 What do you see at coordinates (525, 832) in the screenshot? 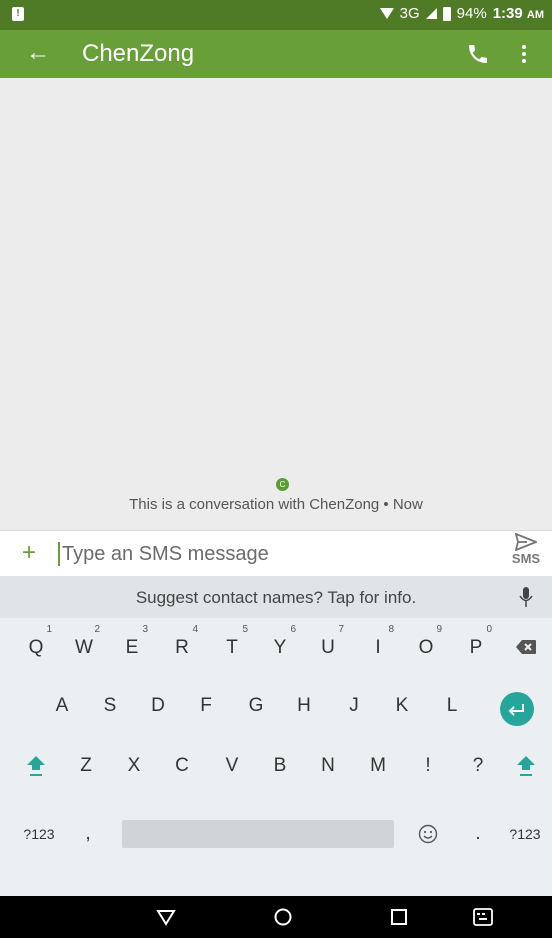
I see `symbols-right-key: ?123` at bounding box center [525, 832].